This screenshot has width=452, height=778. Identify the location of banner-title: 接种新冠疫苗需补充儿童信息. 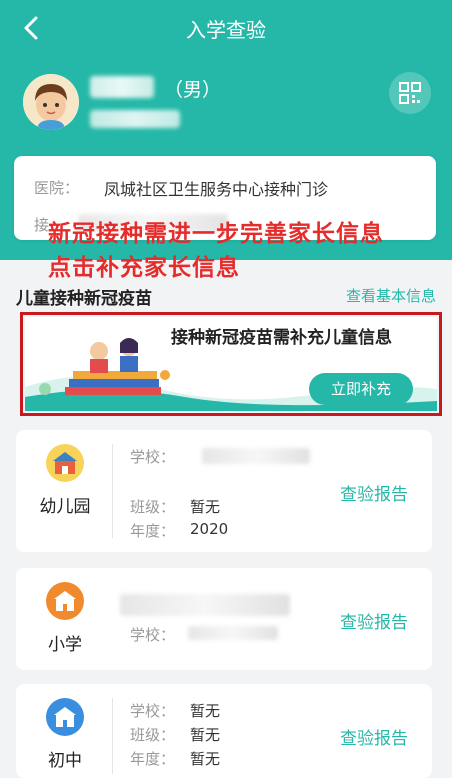
(281, 338).